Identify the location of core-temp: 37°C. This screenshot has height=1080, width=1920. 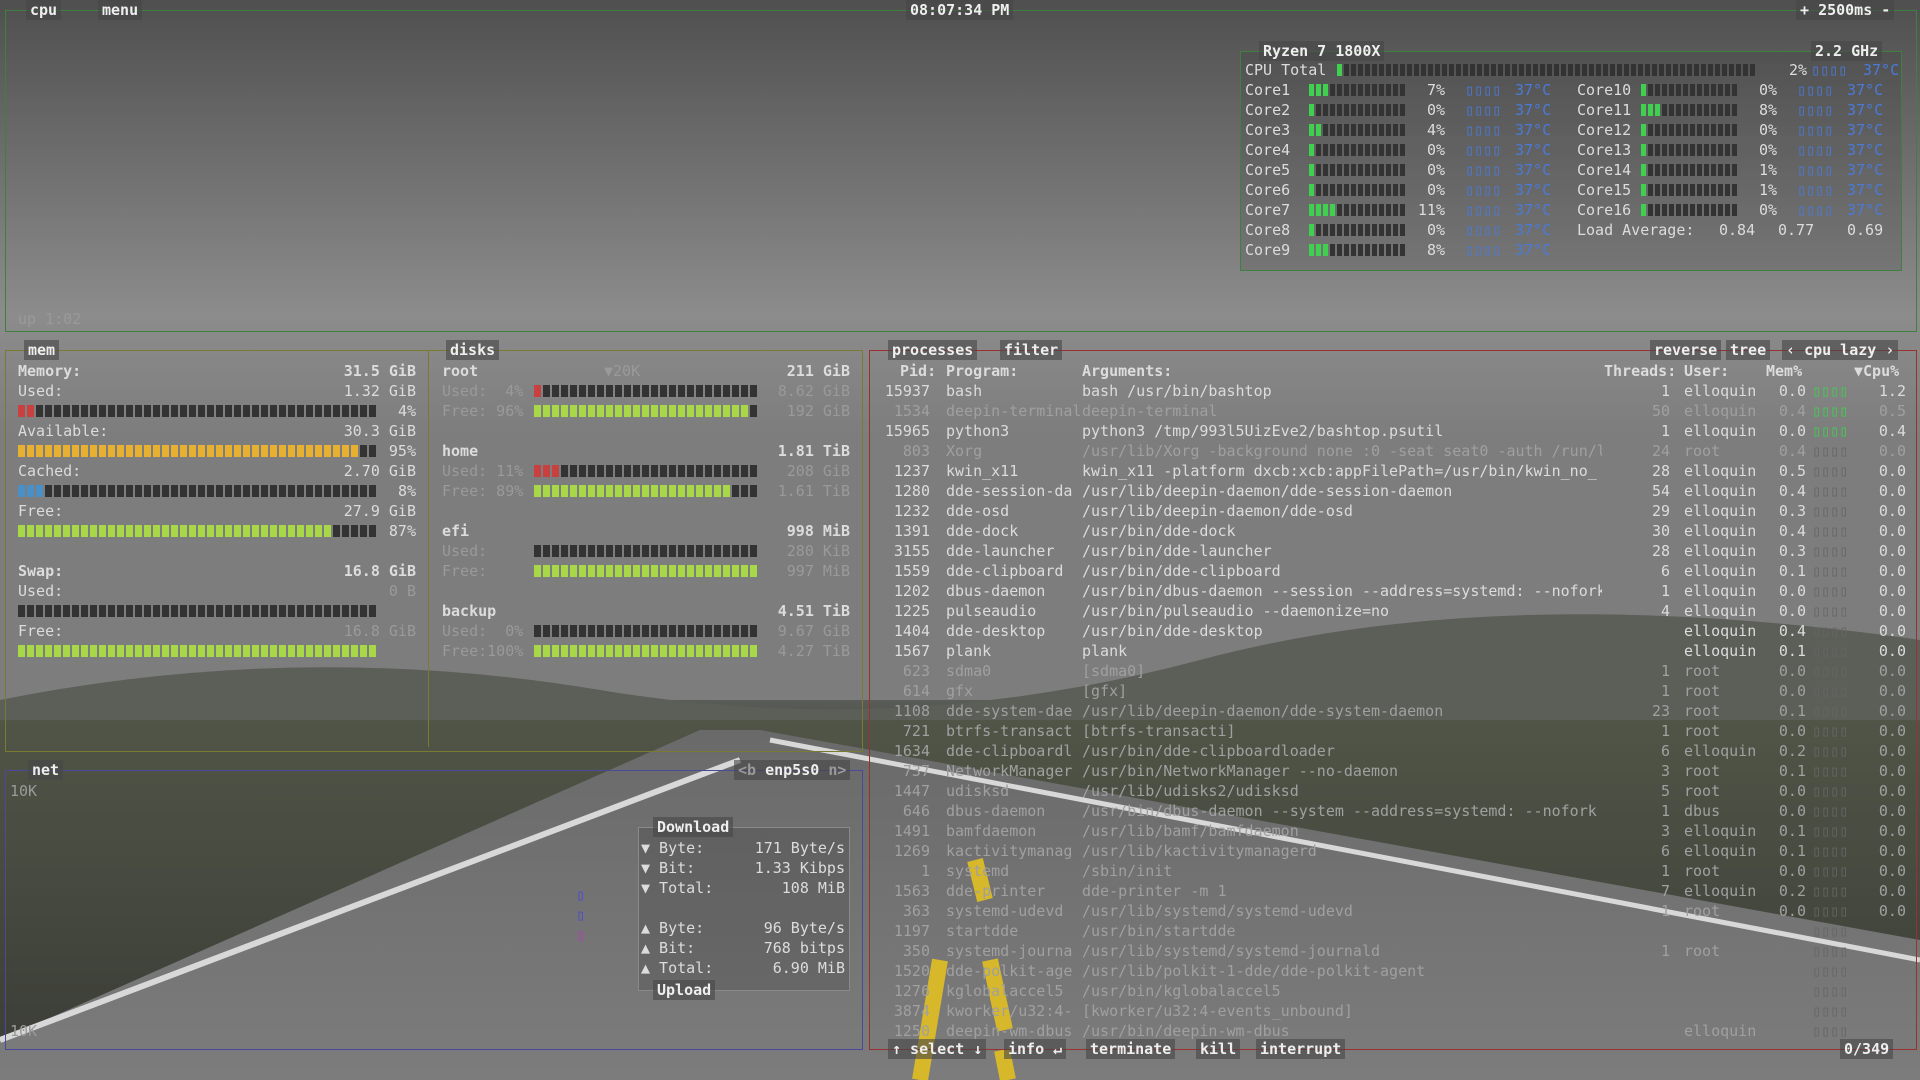
(1533, 110).